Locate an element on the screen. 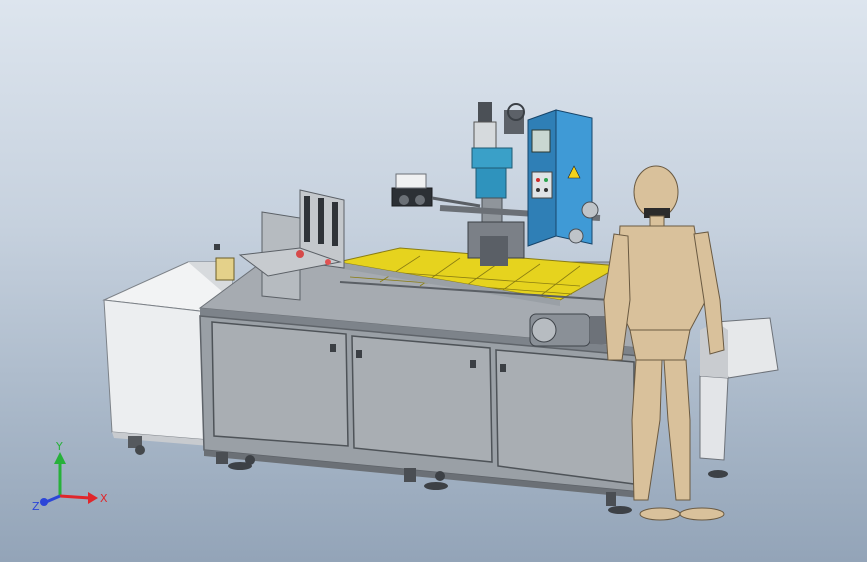  cabinet-door-right is located at coordinates (565, 417).